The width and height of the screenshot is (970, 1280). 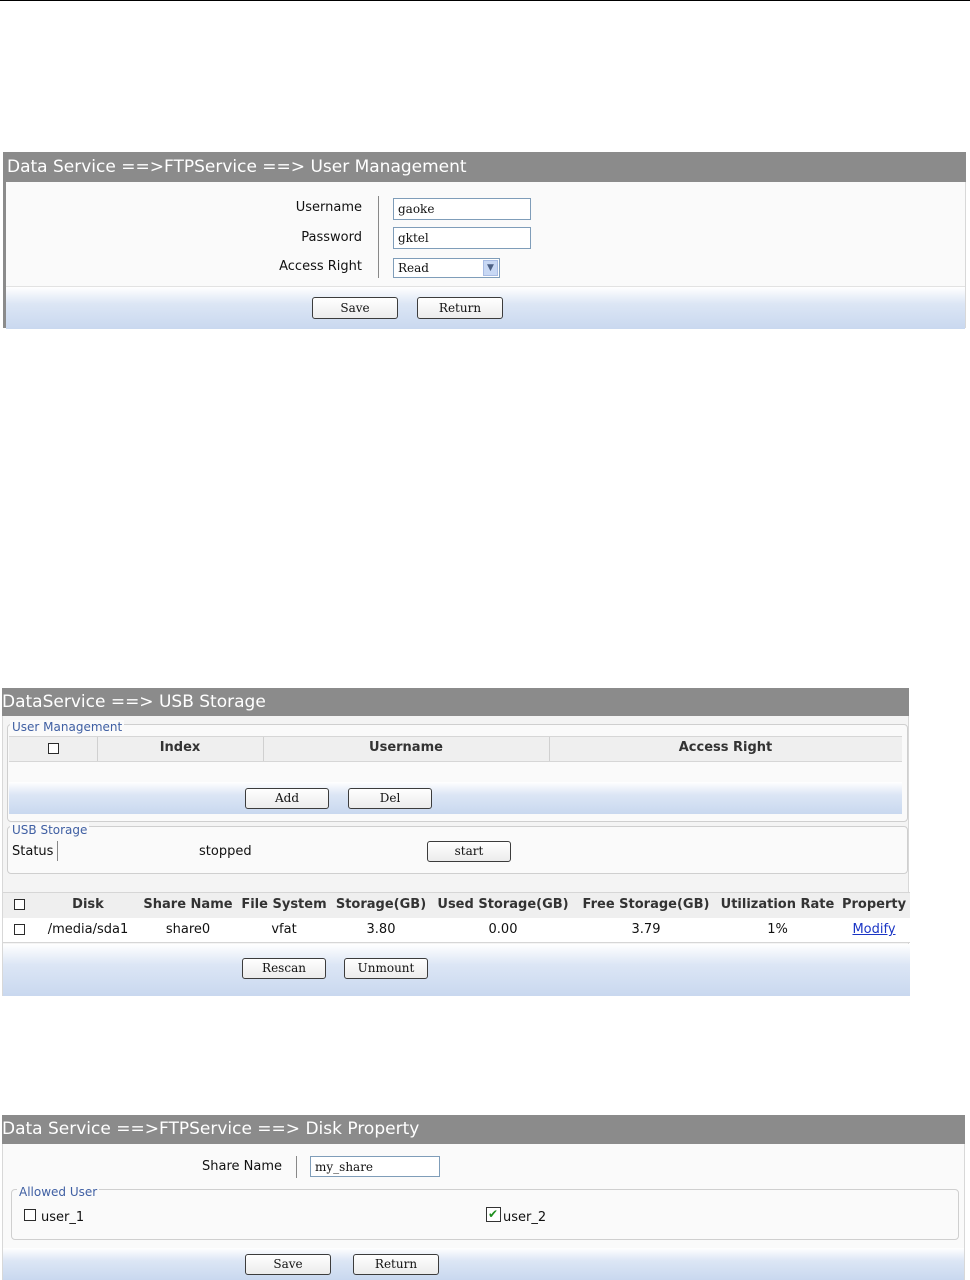 I want to click on password-label: Password, so click(x=331, y=237).